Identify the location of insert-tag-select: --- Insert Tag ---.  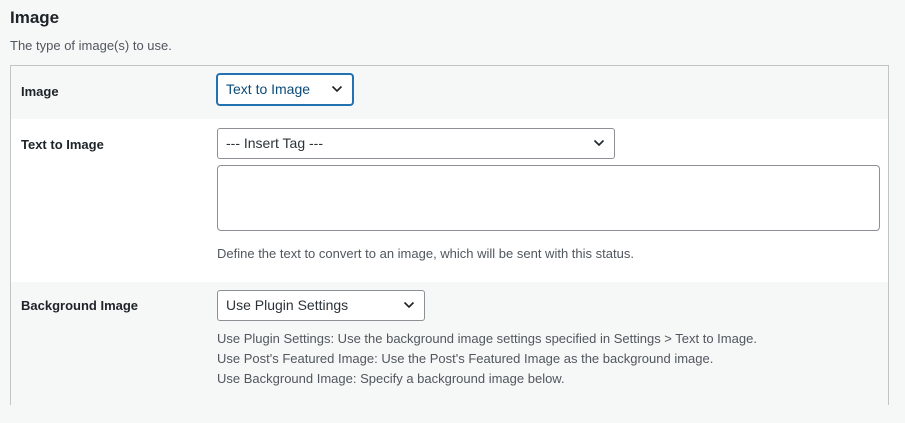
(416, 143).